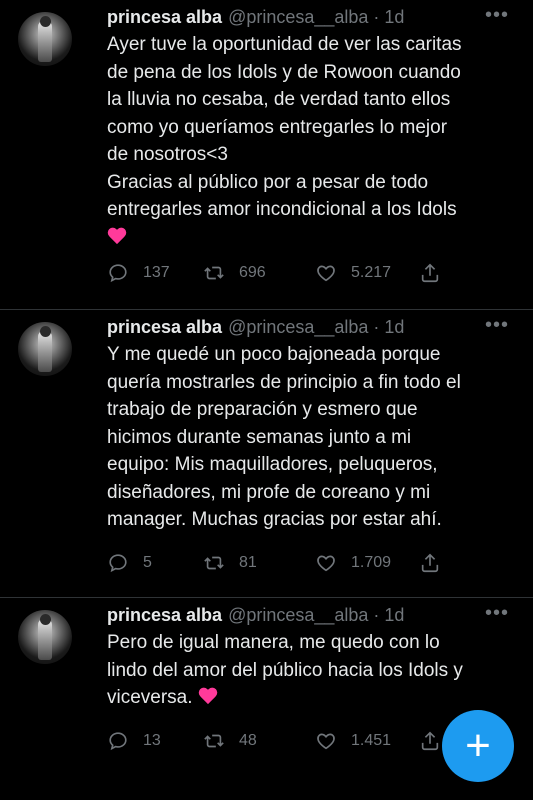 The image size is (533, 800). I want to click on reply-button: 13, so click(134, 741).